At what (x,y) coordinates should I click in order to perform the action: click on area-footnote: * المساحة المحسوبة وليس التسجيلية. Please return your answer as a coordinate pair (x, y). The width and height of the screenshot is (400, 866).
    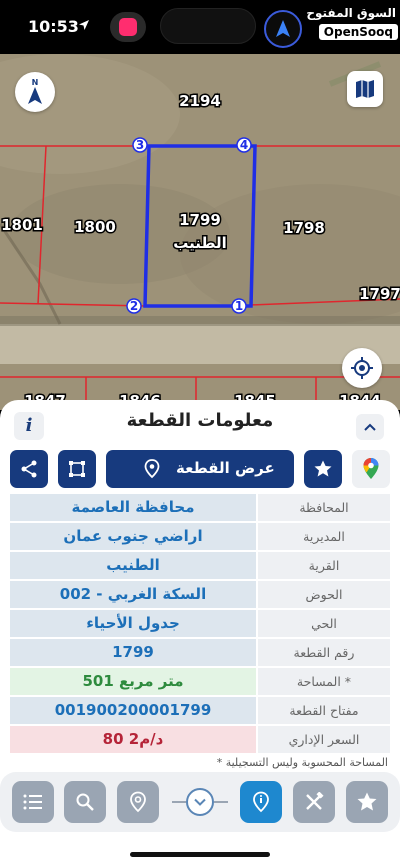
    Looking at the image, I should click on (302, 762).